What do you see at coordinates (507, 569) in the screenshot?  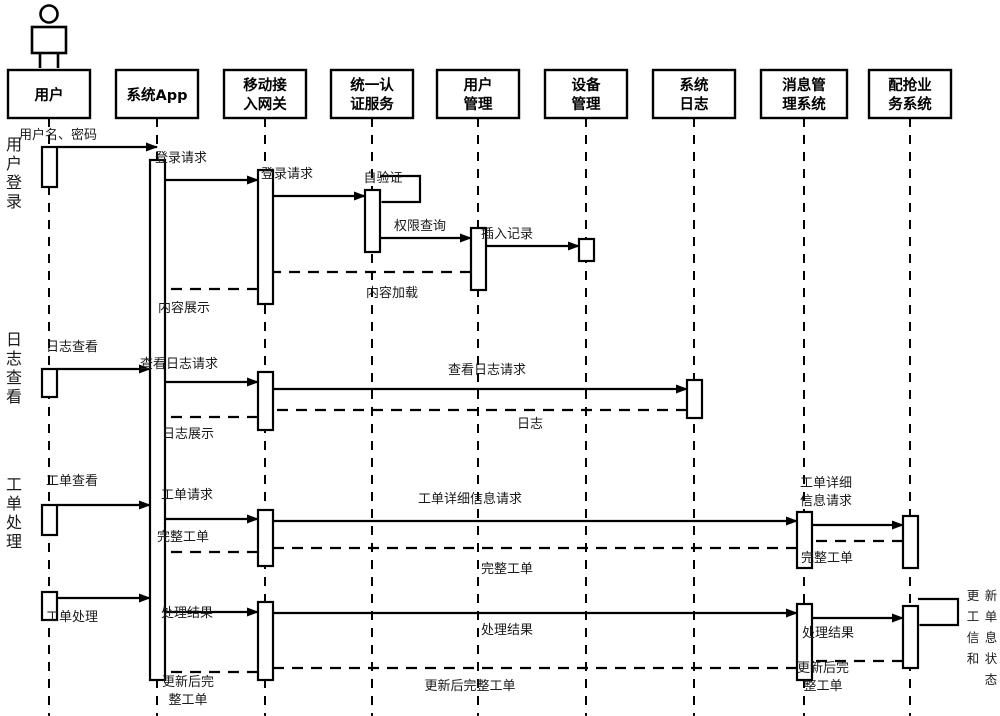 I see `message-label-m19: 完整工单` at bounding box center [507, 569].